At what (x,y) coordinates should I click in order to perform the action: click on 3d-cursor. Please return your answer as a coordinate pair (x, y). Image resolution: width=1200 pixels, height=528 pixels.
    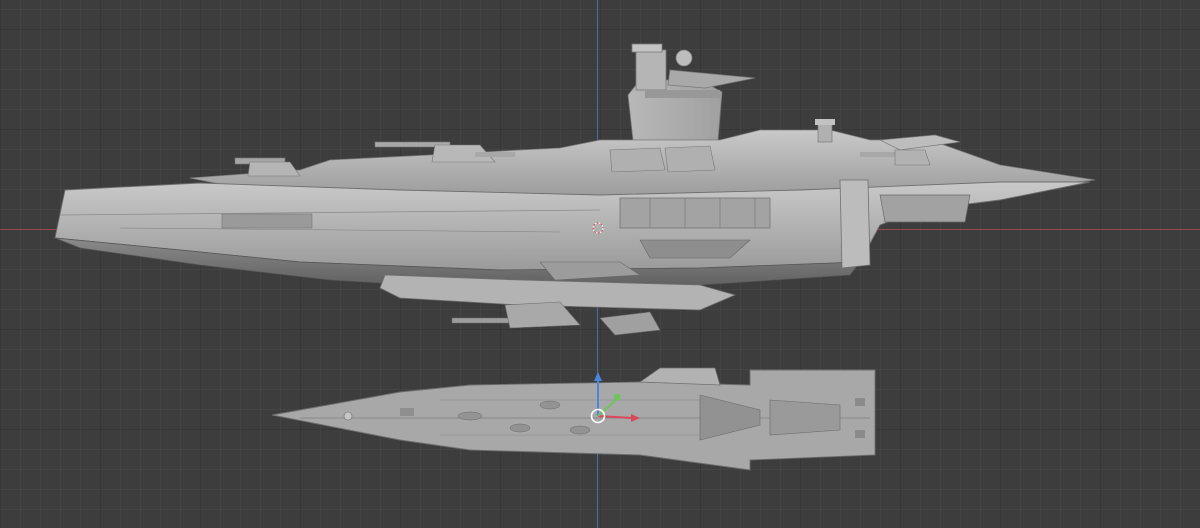
    Looking at the image, I should click on (598, 228).